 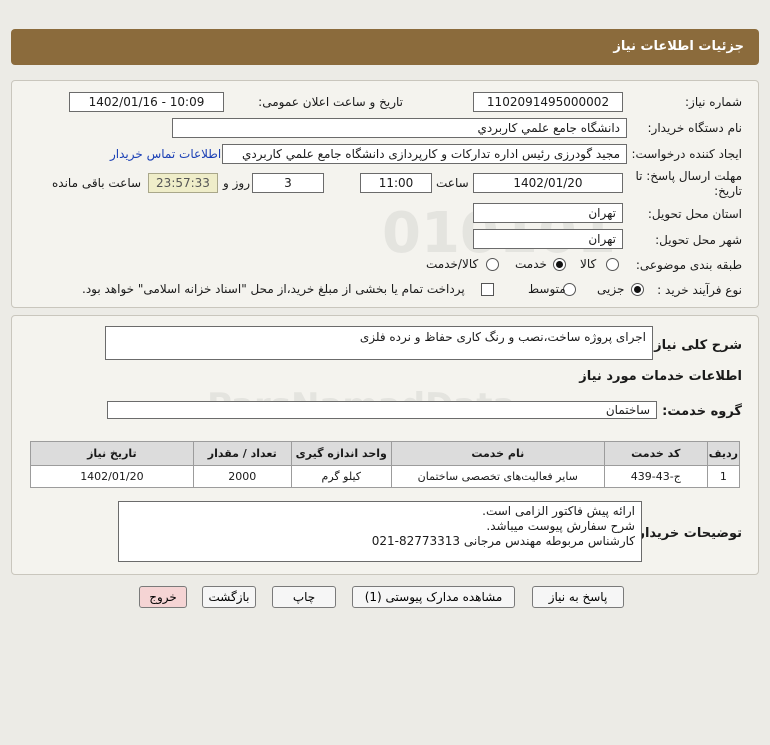 I want to click on summary-label: شرح کلی نیاز:, so click(x=695, y=345).